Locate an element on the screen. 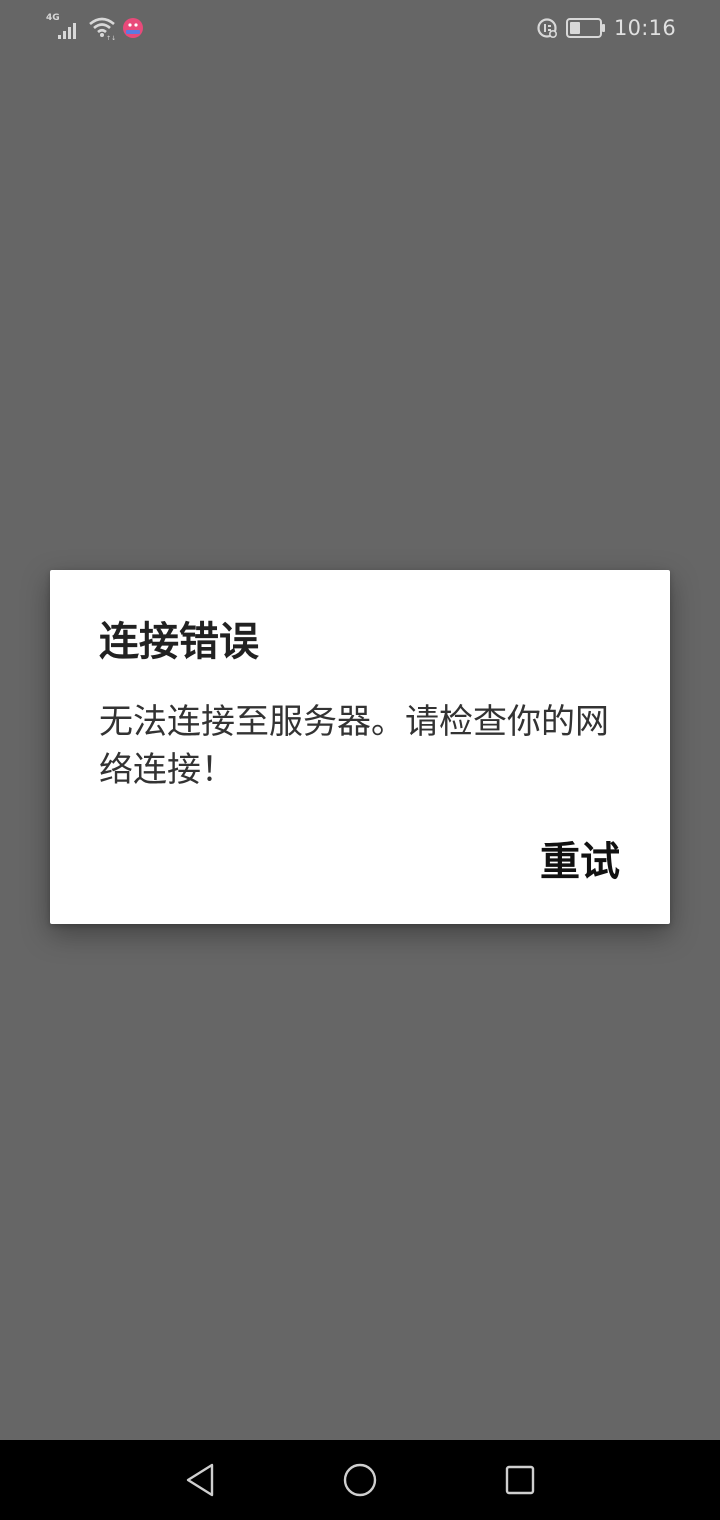  recent-apps-icon is located at coordinates (520, 1480).